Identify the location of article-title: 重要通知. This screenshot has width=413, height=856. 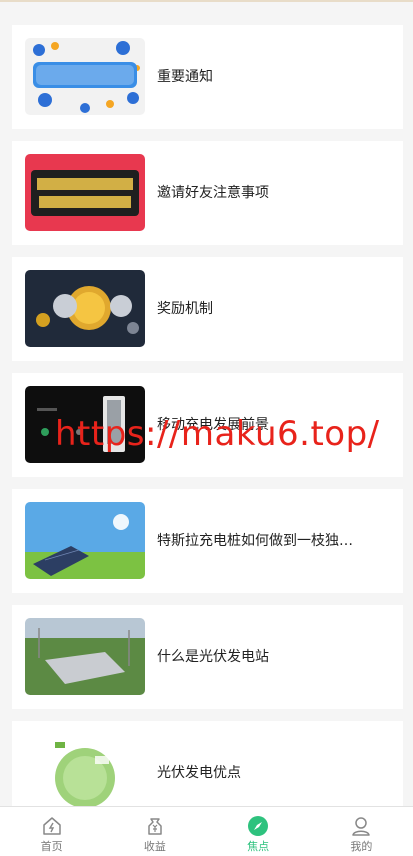
(185, 77).